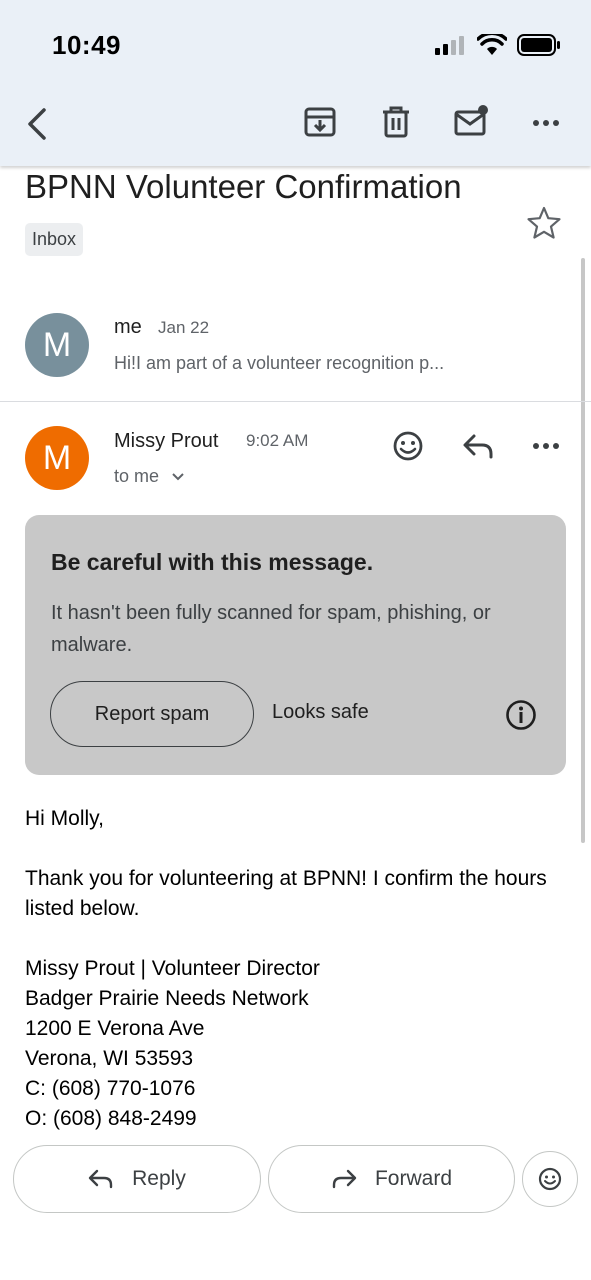  What do you see at coordinates (166, 441) in the screenshot?
I see `sender-name: Missy Prout` at bounding box center [166, 441].